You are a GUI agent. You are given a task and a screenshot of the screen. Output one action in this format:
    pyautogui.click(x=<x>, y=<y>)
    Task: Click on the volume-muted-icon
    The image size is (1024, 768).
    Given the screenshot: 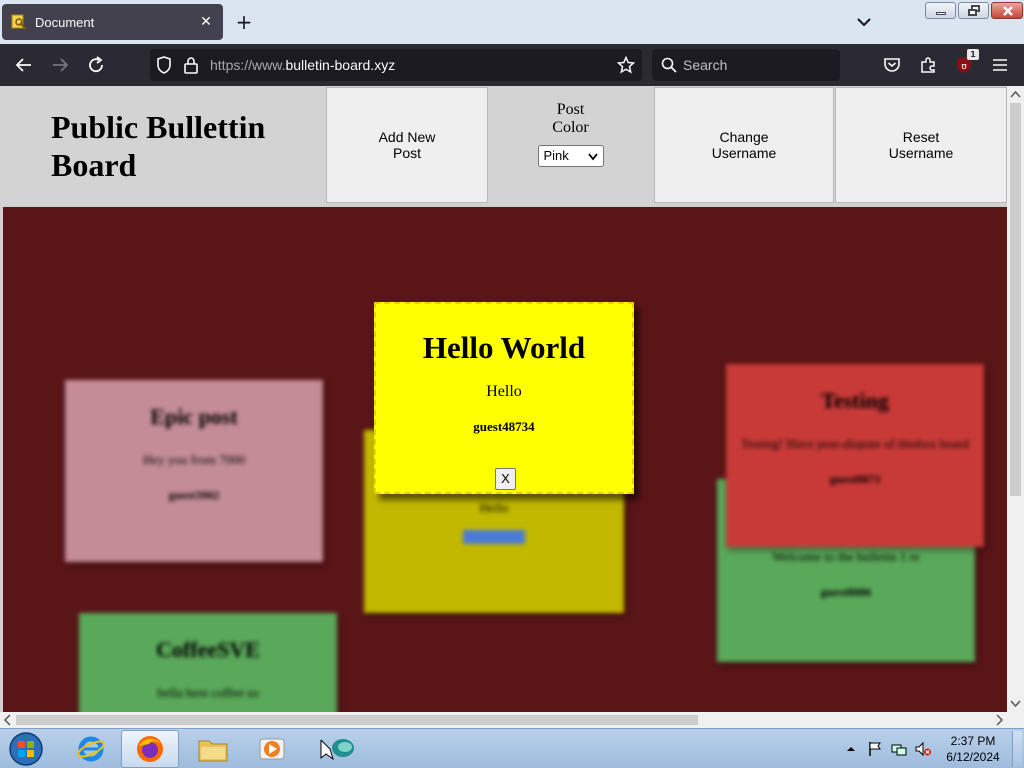 What is the action you would take?
    pyautogui.click(x=923, y=749)
    